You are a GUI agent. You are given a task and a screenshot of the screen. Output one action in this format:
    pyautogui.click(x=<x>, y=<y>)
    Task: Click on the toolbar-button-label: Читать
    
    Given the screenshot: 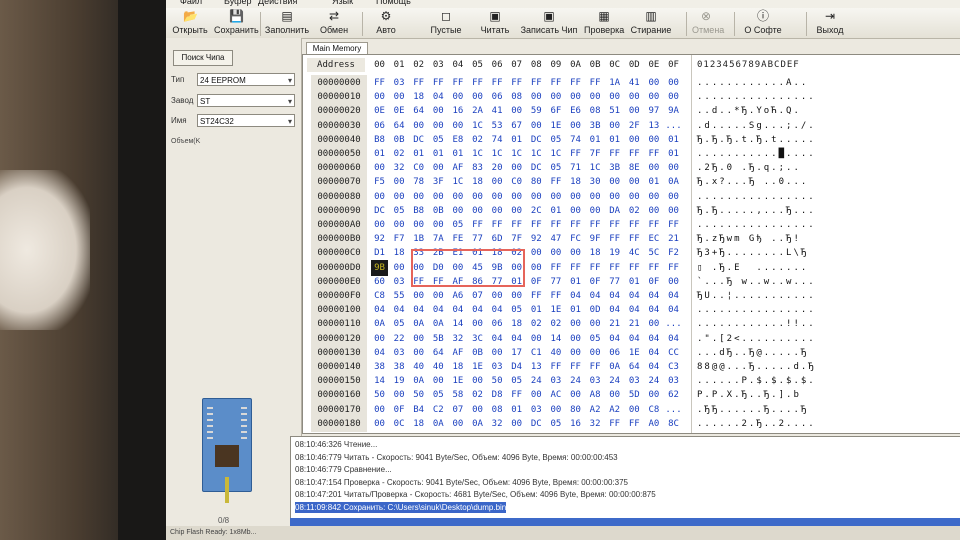 What is the action you would take?
    pyautogui.click(x=495, y=30)
    